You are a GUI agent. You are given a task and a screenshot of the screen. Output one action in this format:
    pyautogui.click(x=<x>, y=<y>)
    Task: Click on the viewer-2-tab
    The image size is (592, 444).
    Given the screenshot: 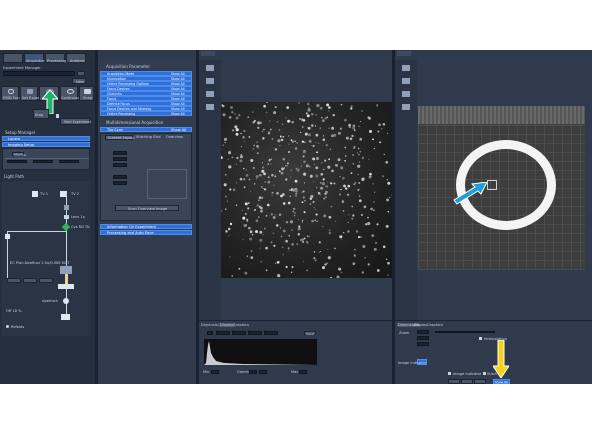 What is the action you would take?
    pyautogui.click(x=404, y=53)
    